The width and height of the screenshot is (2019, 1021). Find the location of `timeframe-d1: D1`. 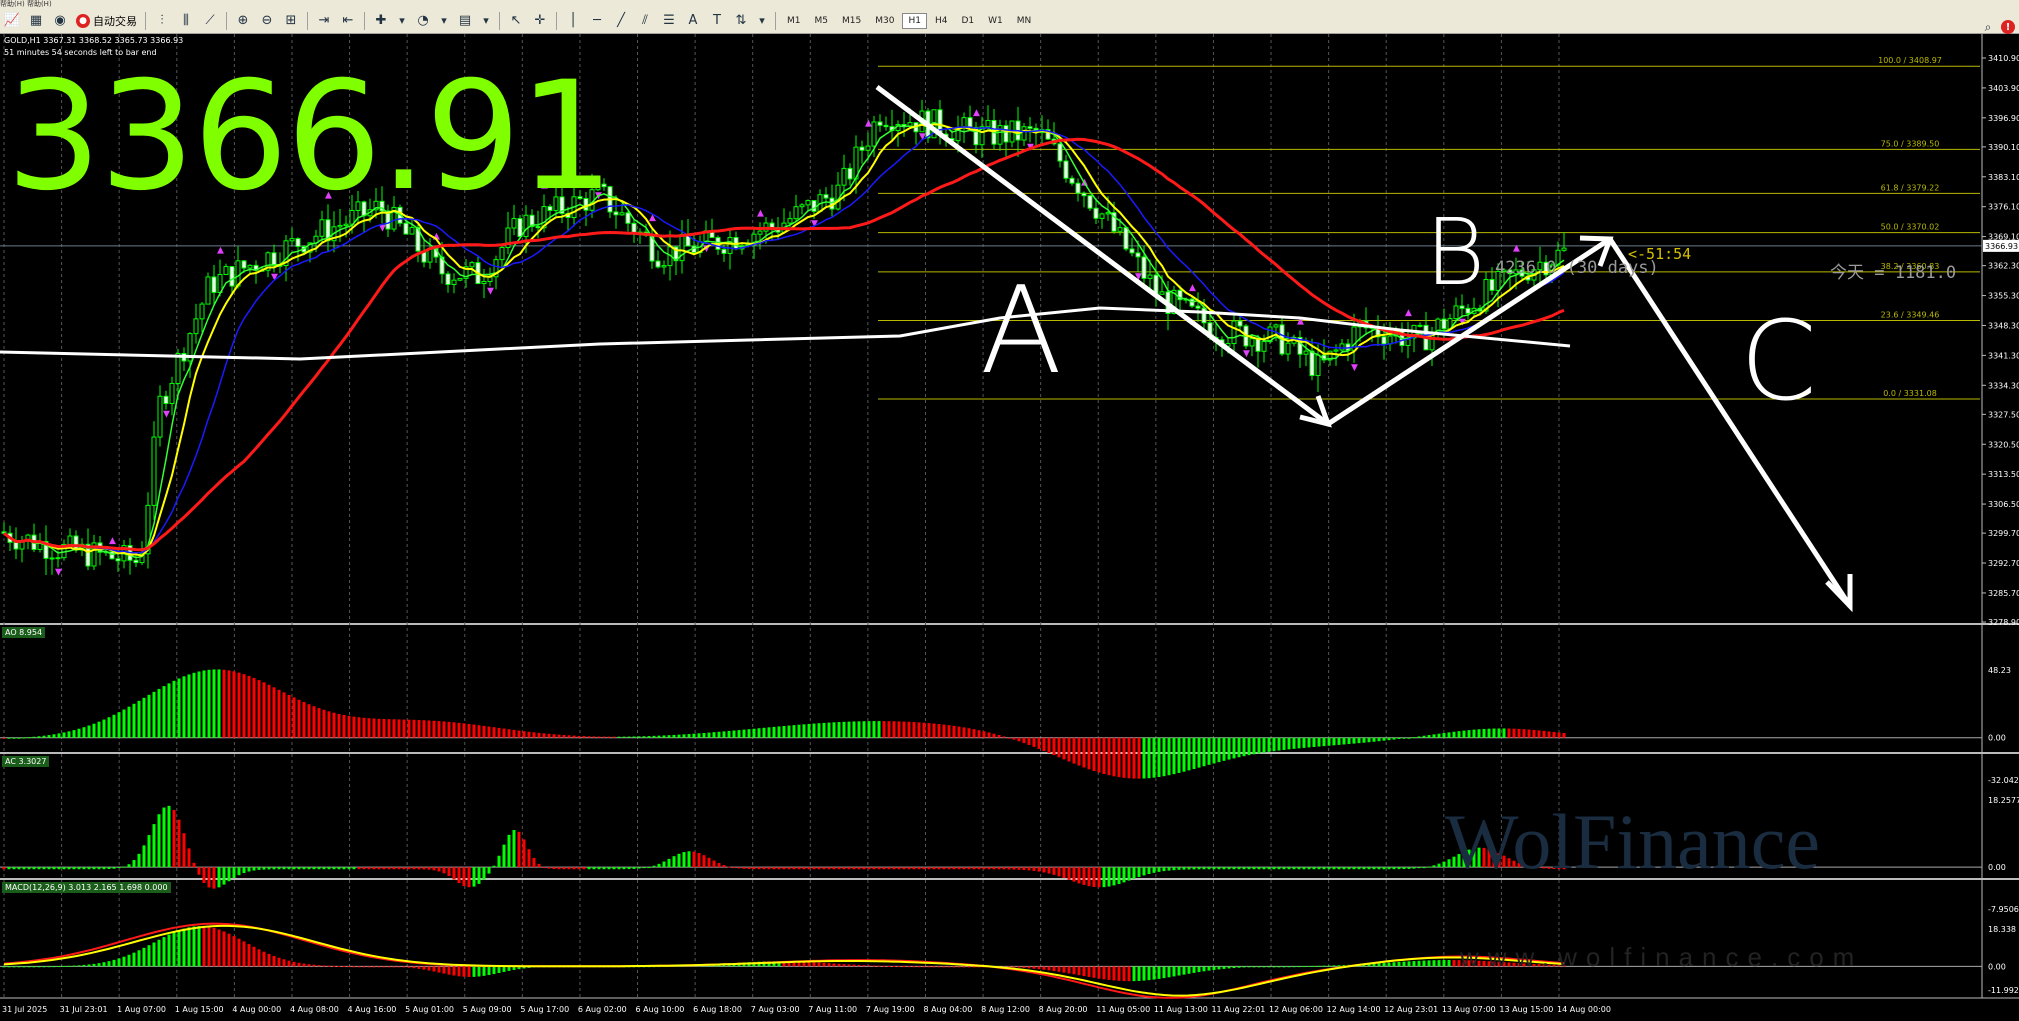

timeframe-d1: D1 is located at coordinates (967, 21).